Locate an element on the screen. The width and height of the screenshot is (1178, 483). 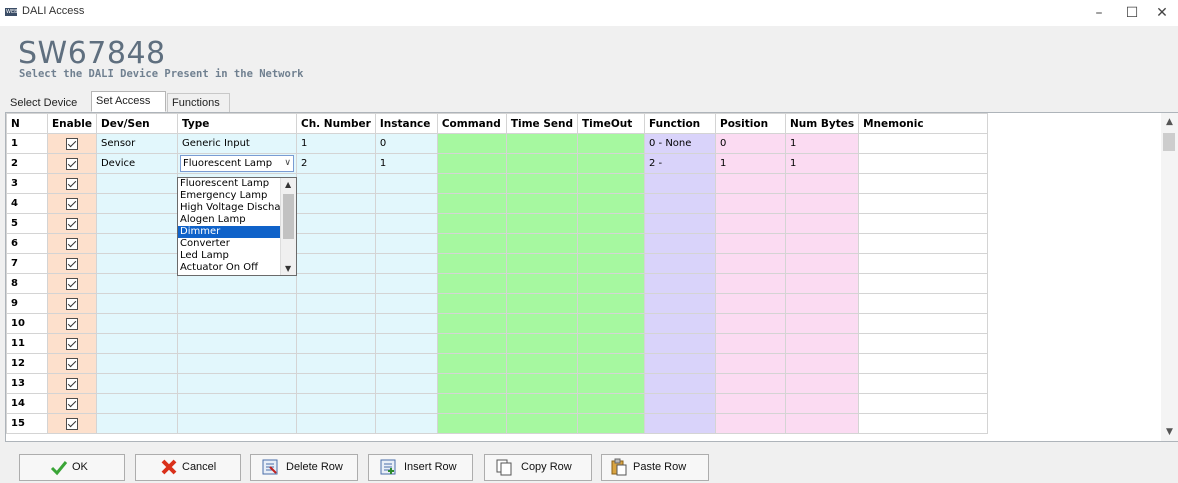
instance-cell: 0 is located at coordinates (406, 143).